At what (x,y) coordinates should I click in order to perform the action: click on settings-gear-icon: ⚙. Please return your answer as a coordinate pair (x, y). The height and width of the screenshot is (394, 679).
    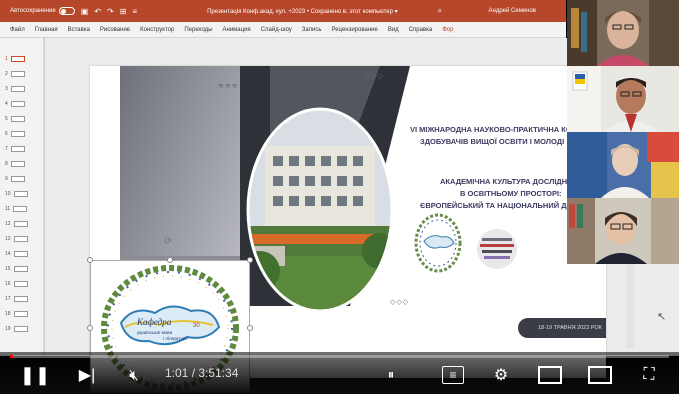
    Looking at the image, I should click on (501, 375).